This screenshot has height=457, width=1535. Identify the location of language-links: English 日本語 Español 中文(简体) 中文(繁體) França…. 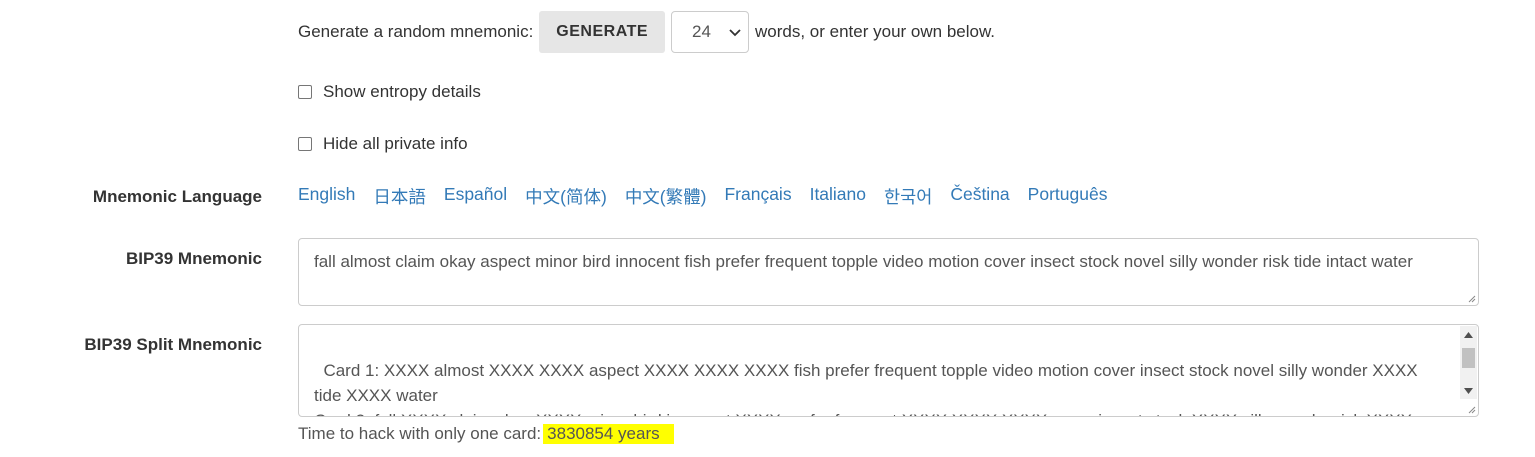
(711, 196).